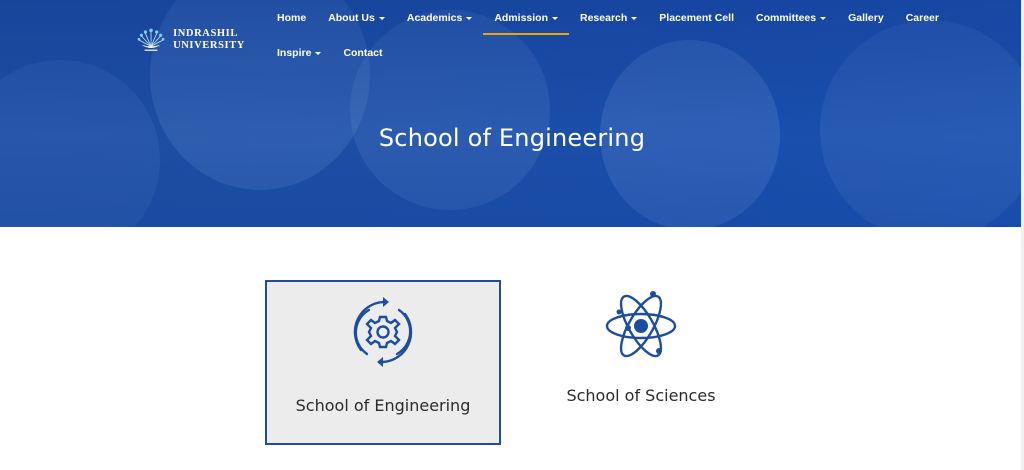 The image size is (1024, 470). I want to click on nav-item-research: Research, so click(608, 17).